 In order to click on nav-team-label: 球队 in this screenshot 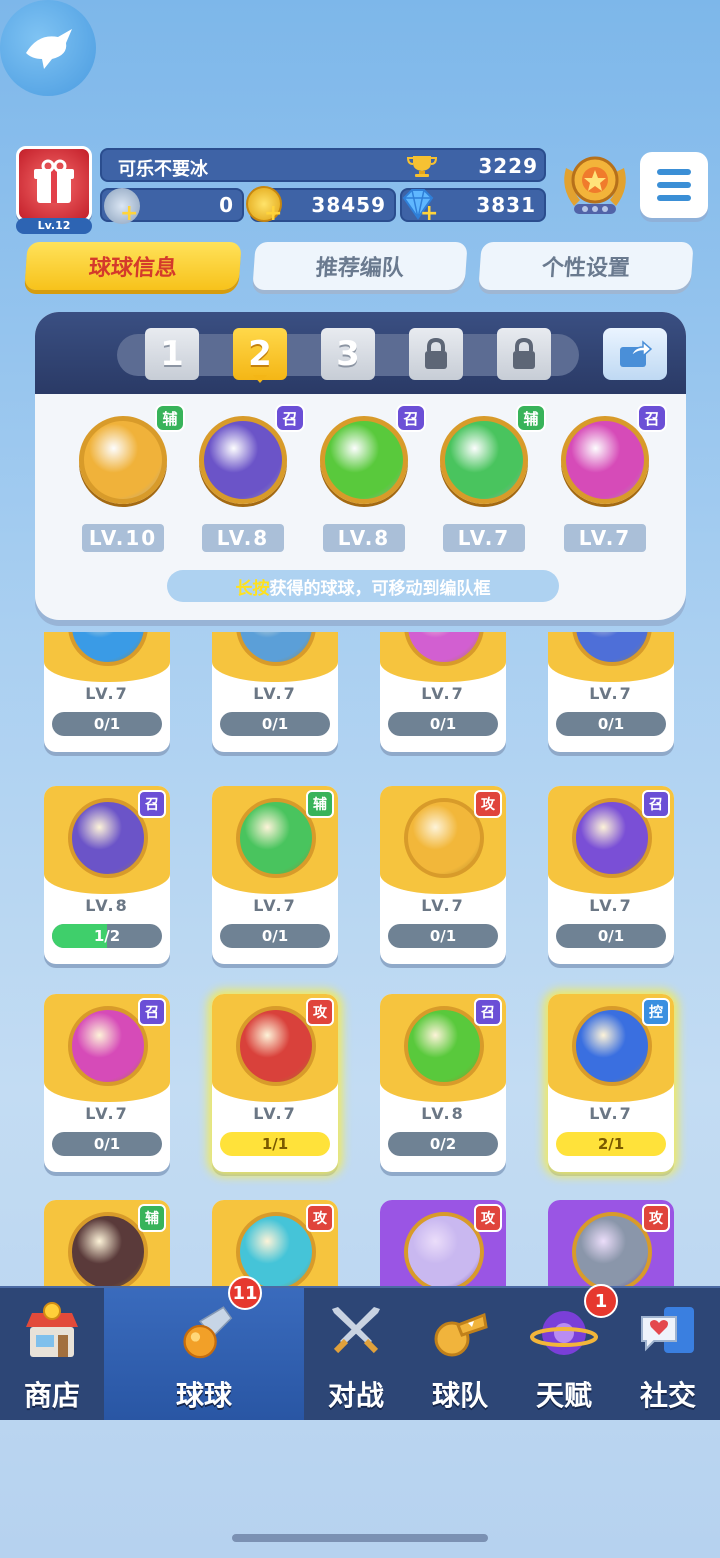, I will do `click(459, 1395)`.